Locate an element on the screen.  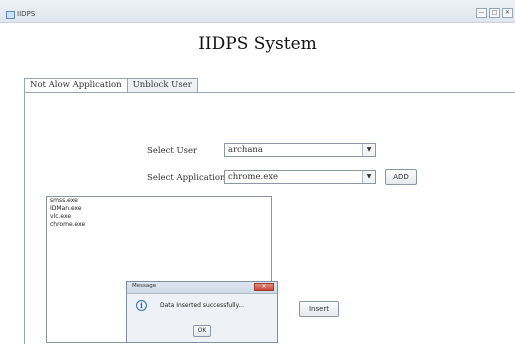
list-item: smss.exe is located at coordinates (159, 201).